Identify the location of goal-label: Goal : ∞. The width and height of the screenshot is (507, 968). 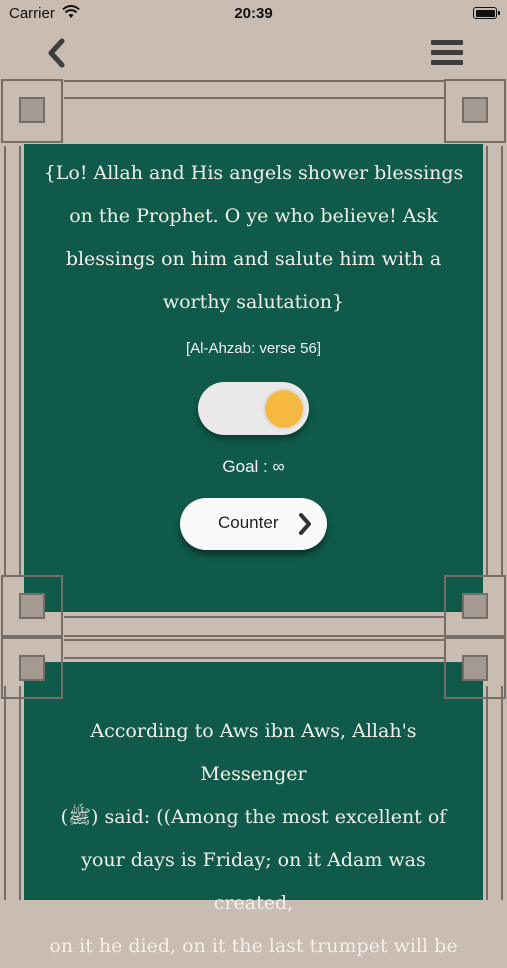
(253, 466).